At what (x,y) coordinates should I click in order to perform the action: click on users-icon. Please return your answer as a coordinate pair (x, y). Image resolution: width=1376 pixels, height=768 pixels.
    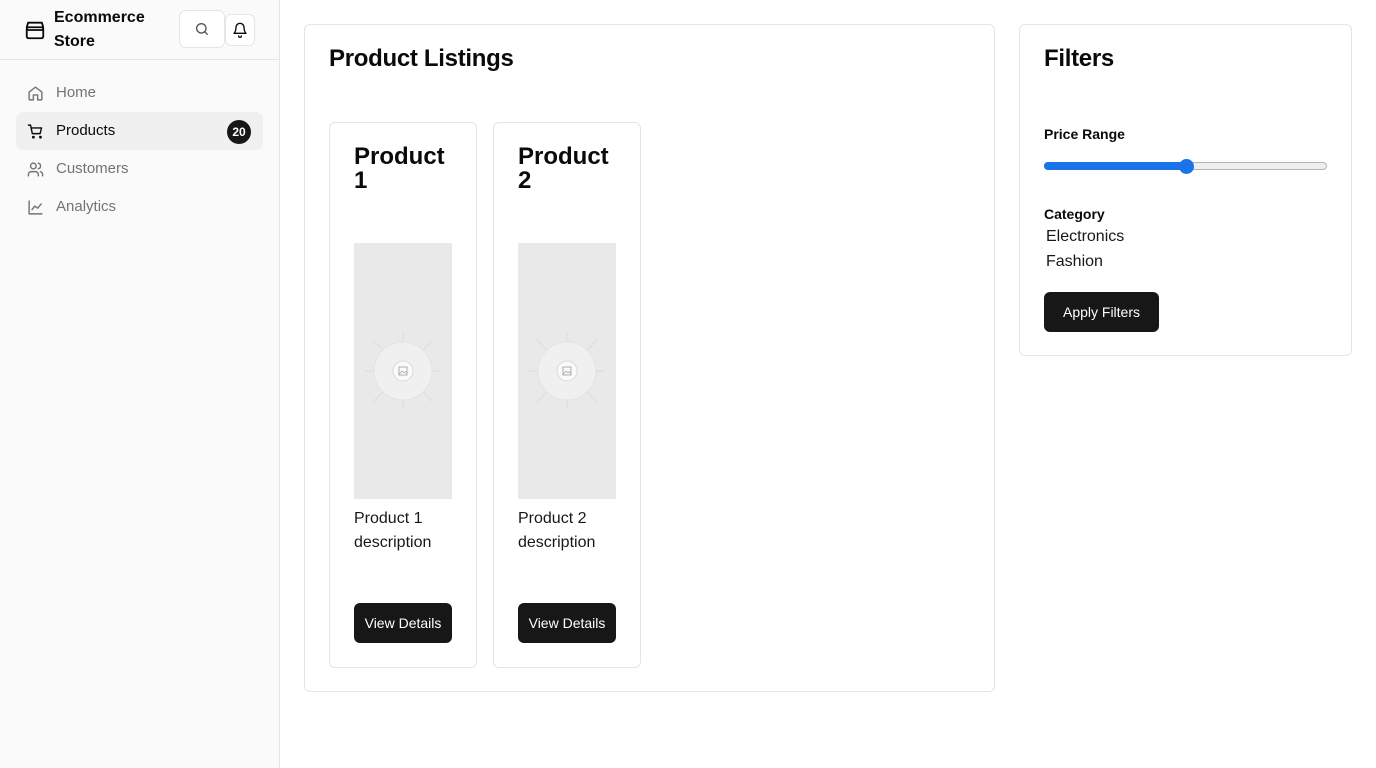
    Looking at the image, I should click on (35, 169).